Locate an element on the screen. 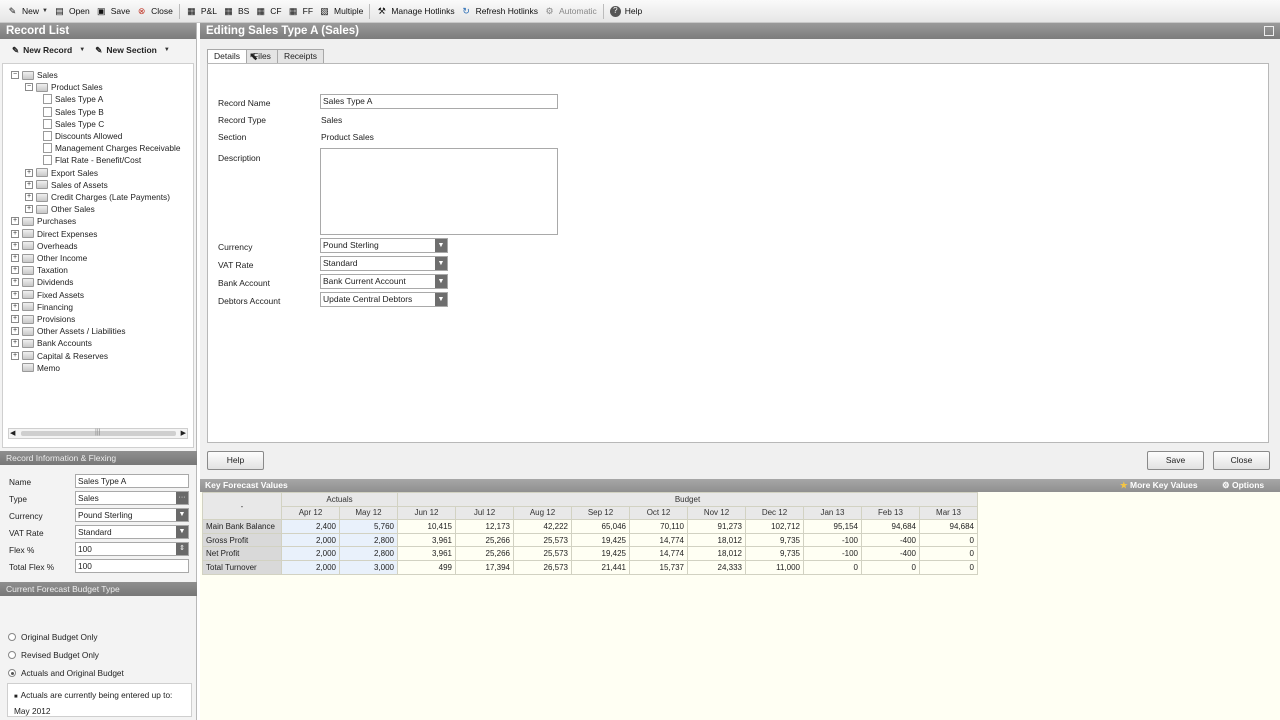 The width and height of the screenshot is (1280, 720). tree-item: + Sales of Assets is located at coordinates (66, 185).